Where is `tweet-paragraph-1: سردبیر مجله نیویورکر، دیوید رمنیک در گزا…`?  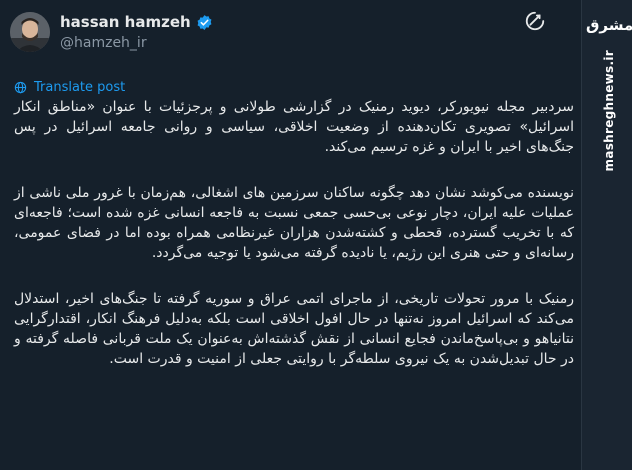 tweet-paragraph-1: سردبیر مجله نیویورکر، دیوید رمنیک در گزا… is located at coordinates (294, 127).